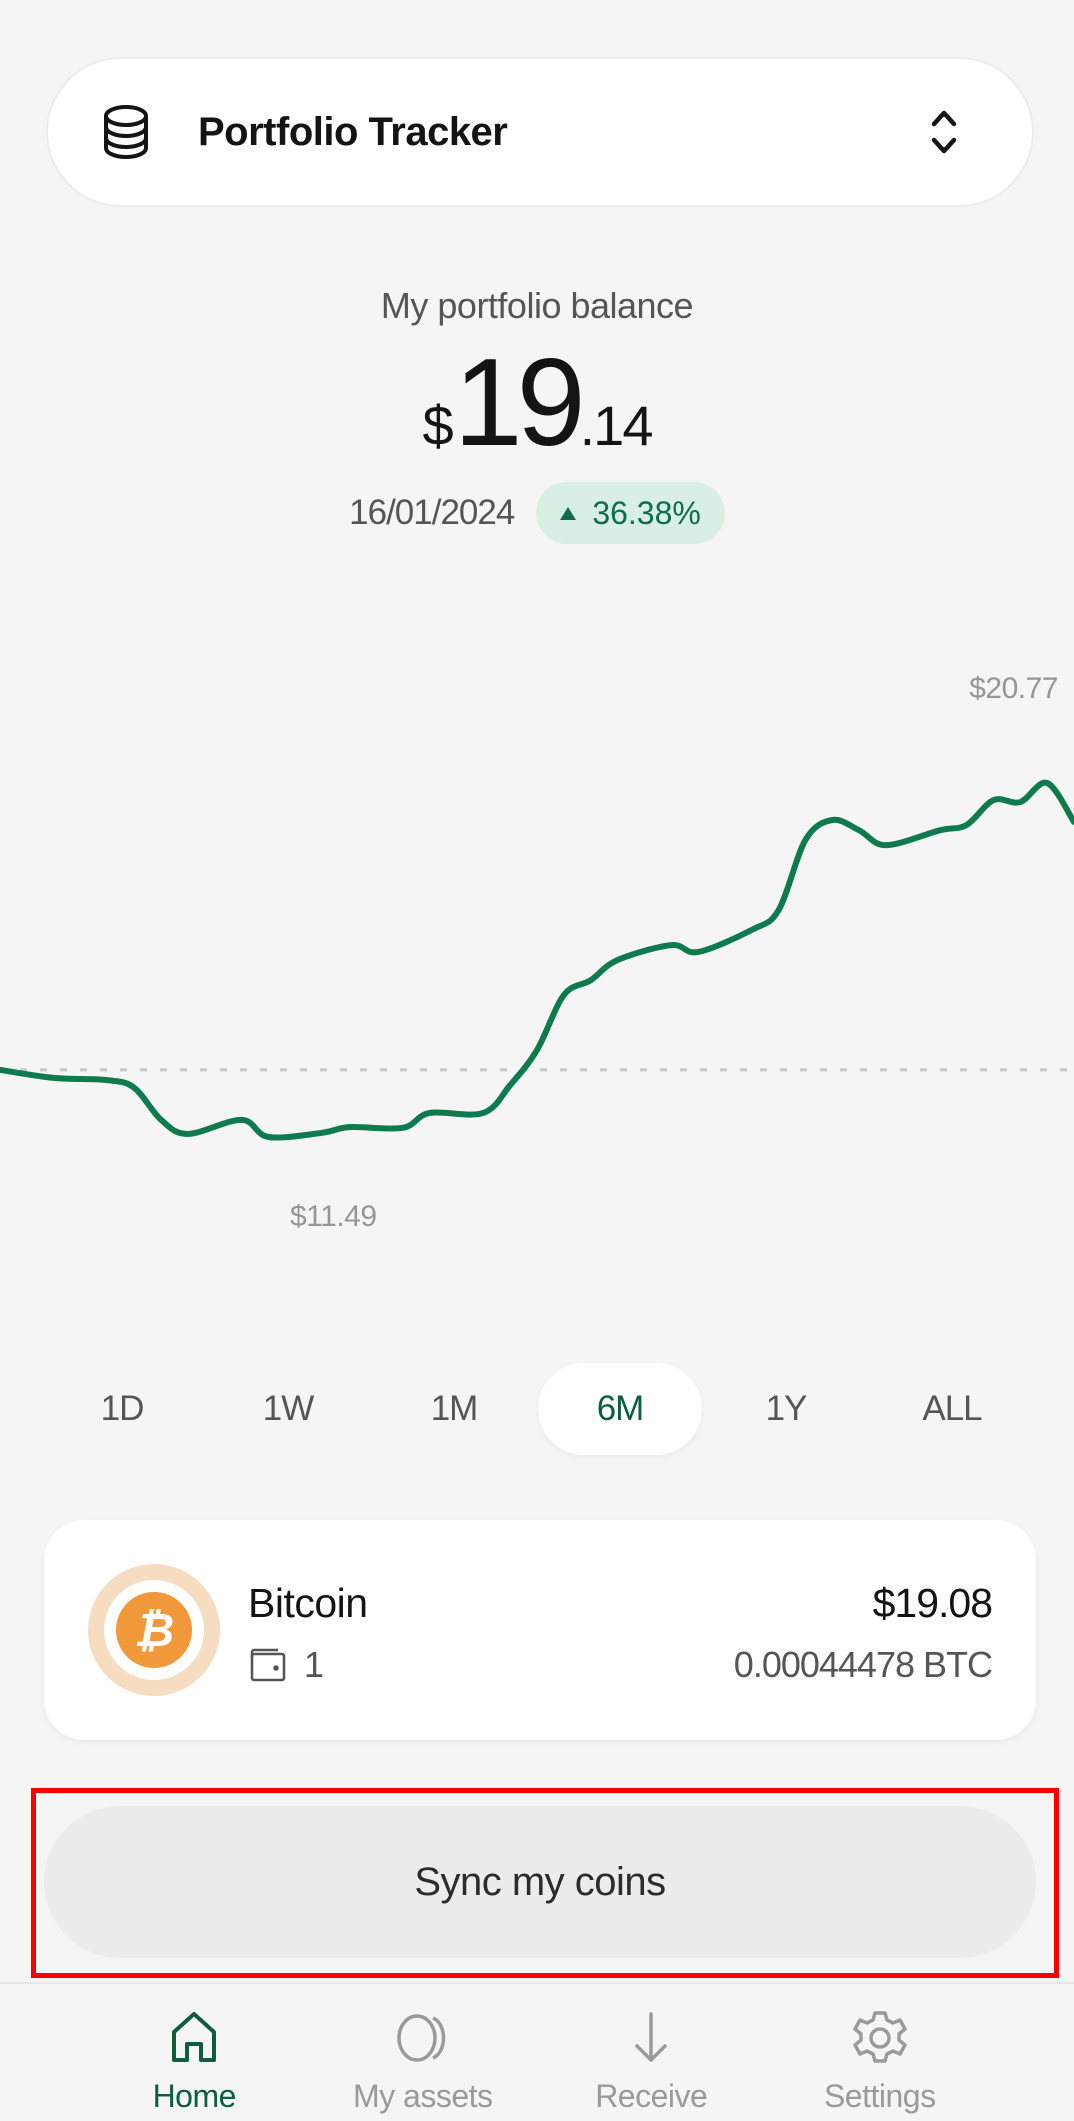 The height and width of the screenshot is (2121, 1074). What do you see at coordinates (537, 1409) in the screenshot?
I see `time-range-selector: 1D 1W 1M 6M 1Y ALL` at bounding box center [537, 1409].